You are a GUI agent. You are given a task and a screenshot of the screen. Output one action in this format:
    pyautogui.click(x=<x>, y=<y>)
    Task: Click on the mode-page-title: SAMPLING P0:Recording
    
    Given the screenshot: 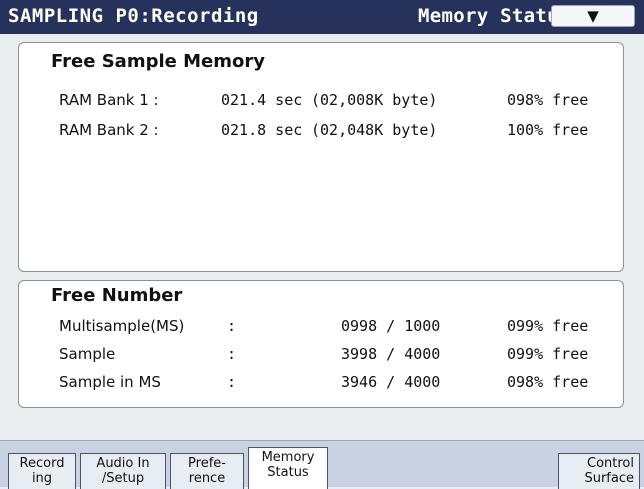 What is the action you would take?
    pyautogui.click(x=133, y=16)
    